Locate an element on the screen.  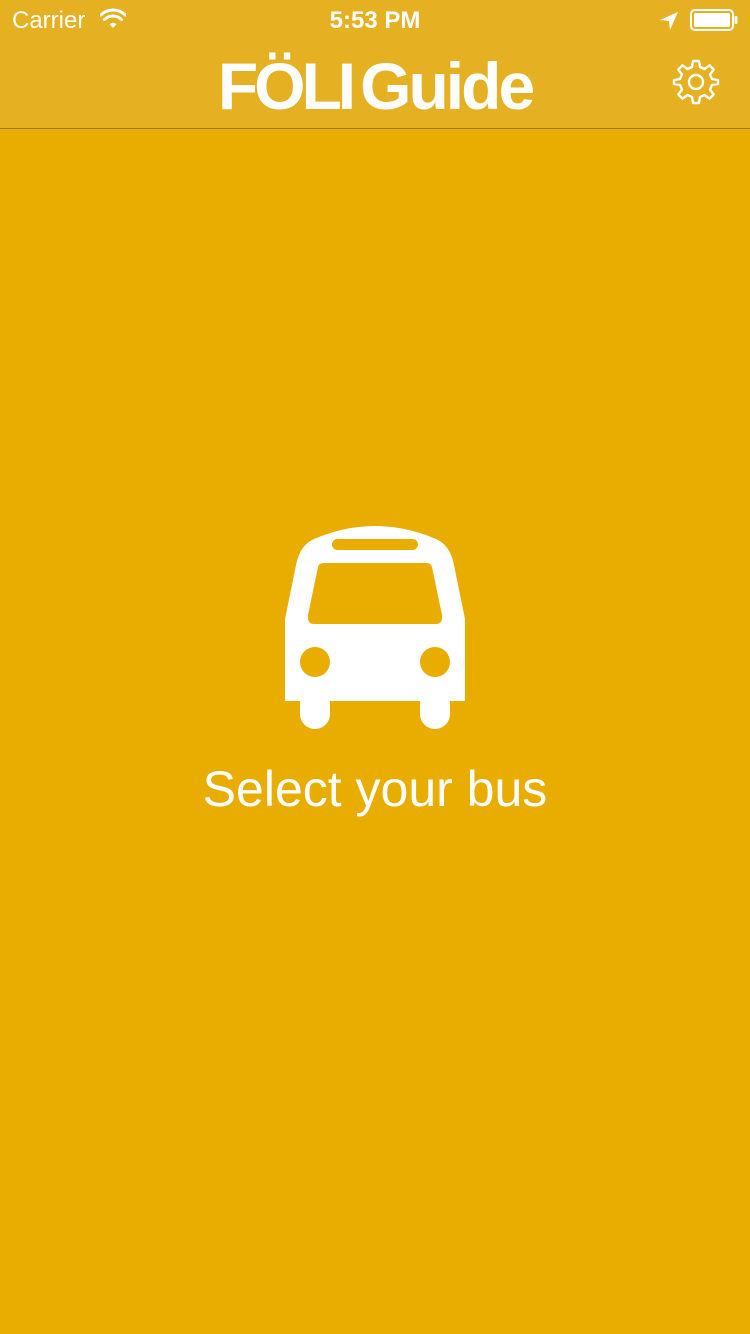
app-logo: FÖLI Guide is located at coordinates (375, 86).